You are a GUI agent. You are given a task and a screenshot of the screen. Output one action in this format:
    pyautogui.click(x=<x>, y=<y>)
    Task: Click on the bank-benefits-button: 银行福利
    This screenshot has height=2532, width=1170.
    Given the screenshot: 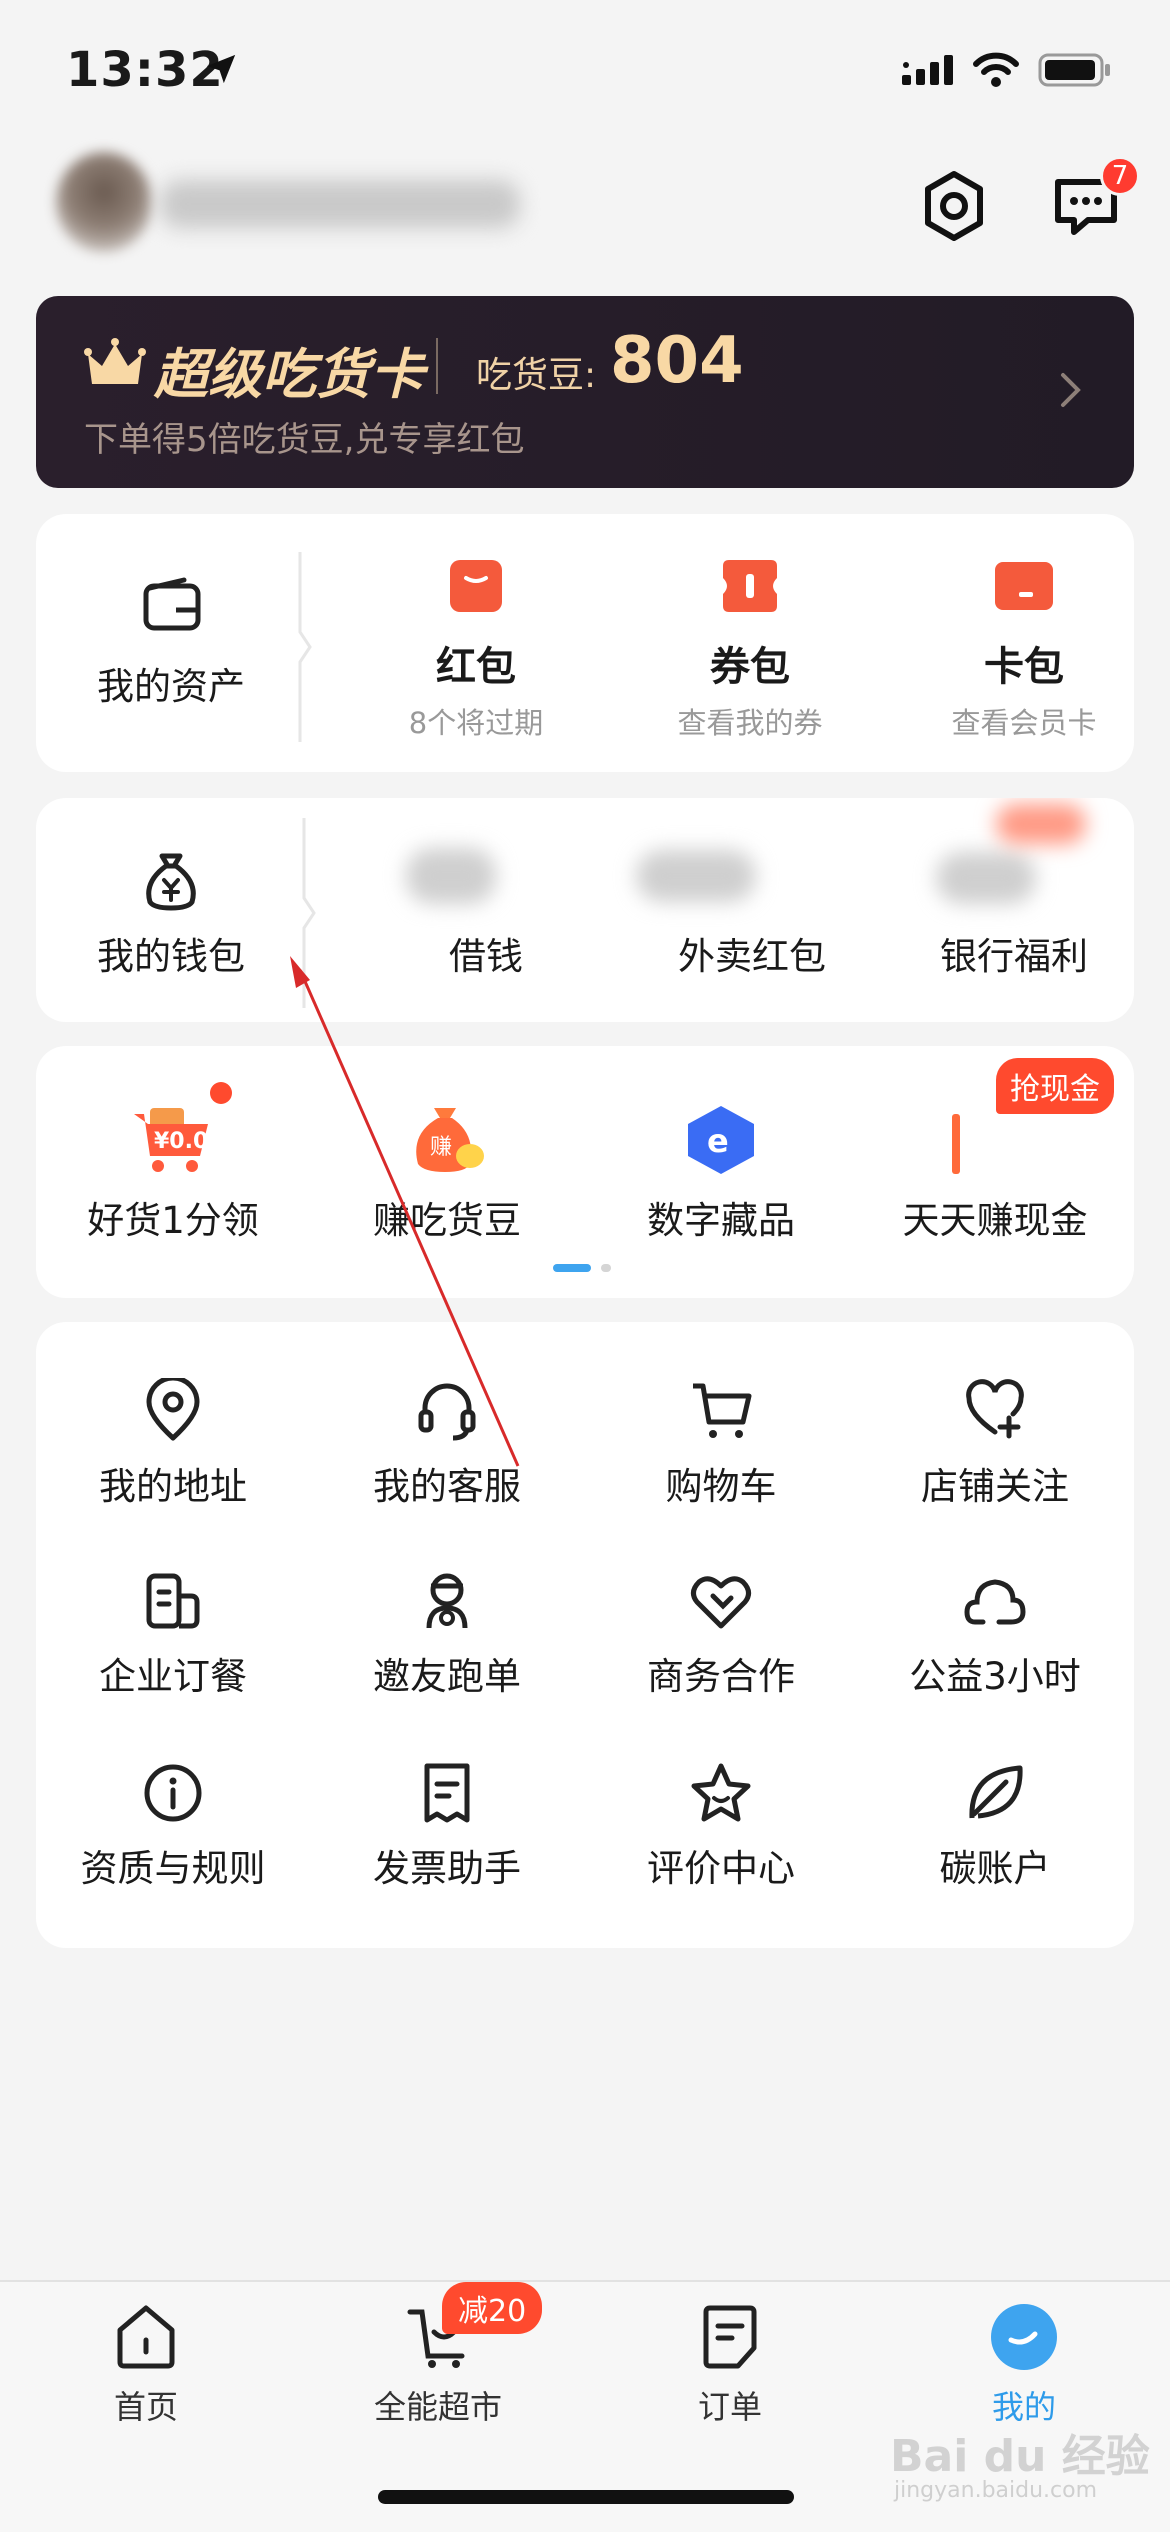 What is the action you would take?
    pyautogui.click(x=1009, y=953)
    